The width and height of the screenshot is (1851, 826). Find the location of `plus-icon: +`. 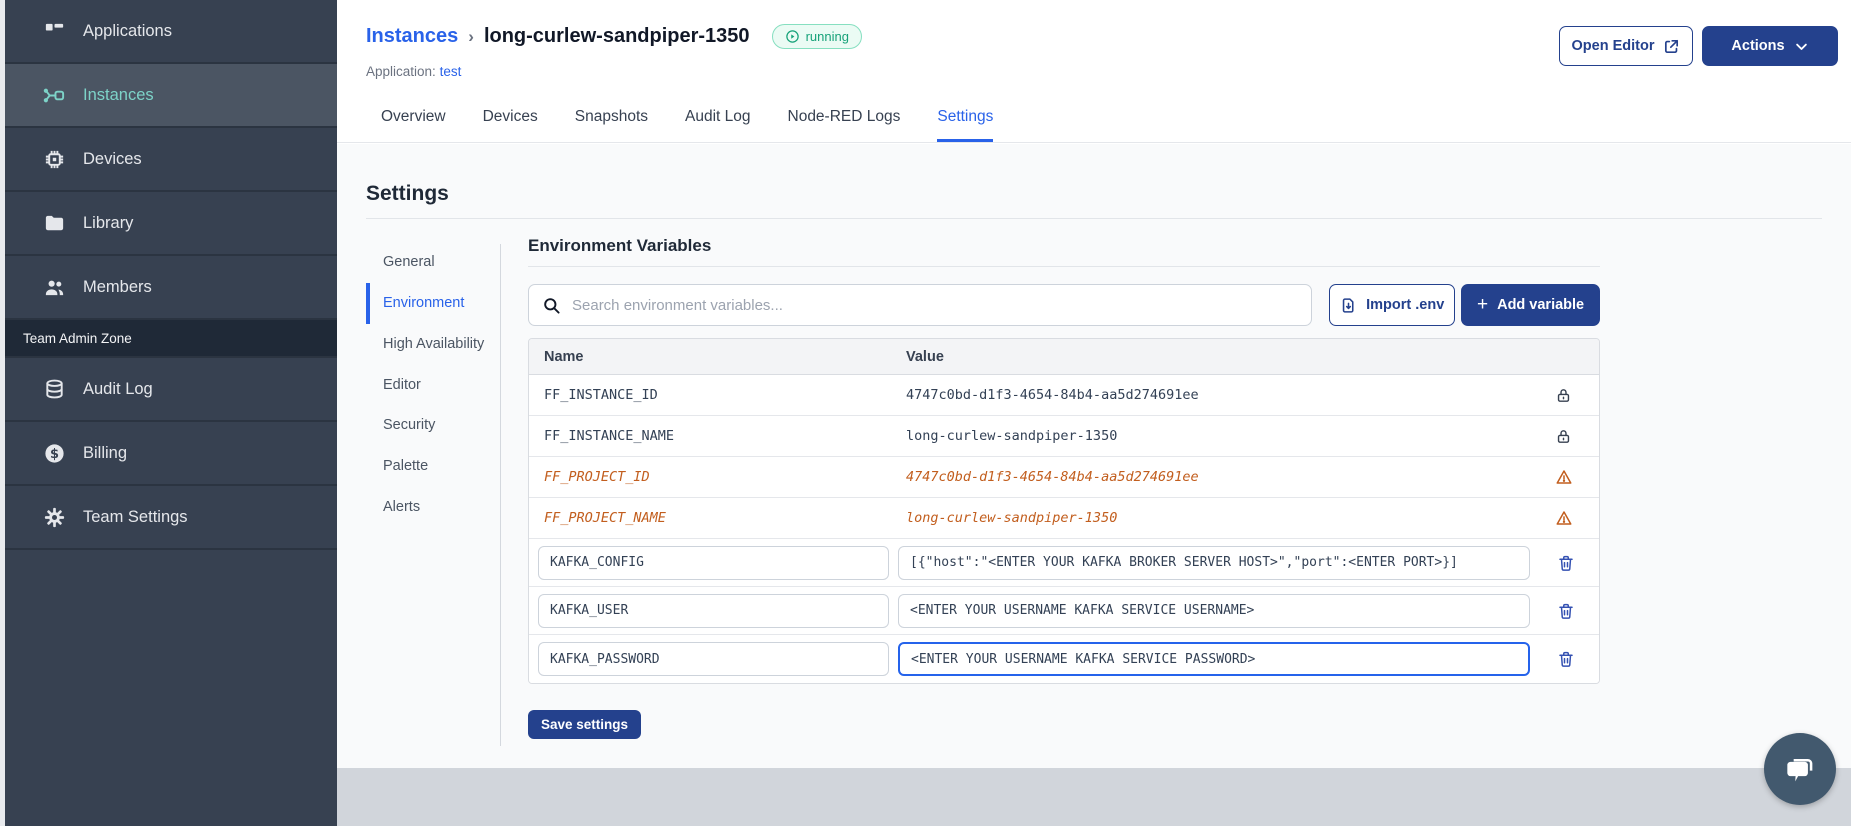

plus-icon: + is located at coordinates (1482, 304).